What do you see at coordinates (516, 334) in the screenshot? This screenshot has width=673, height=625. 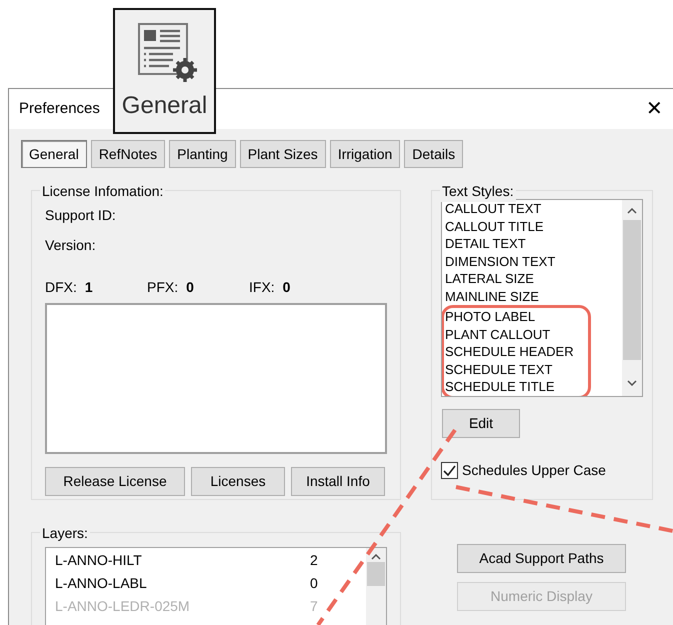 I see `text-style-item: PLANT CALLOUT` at bounding box center [516, 334].